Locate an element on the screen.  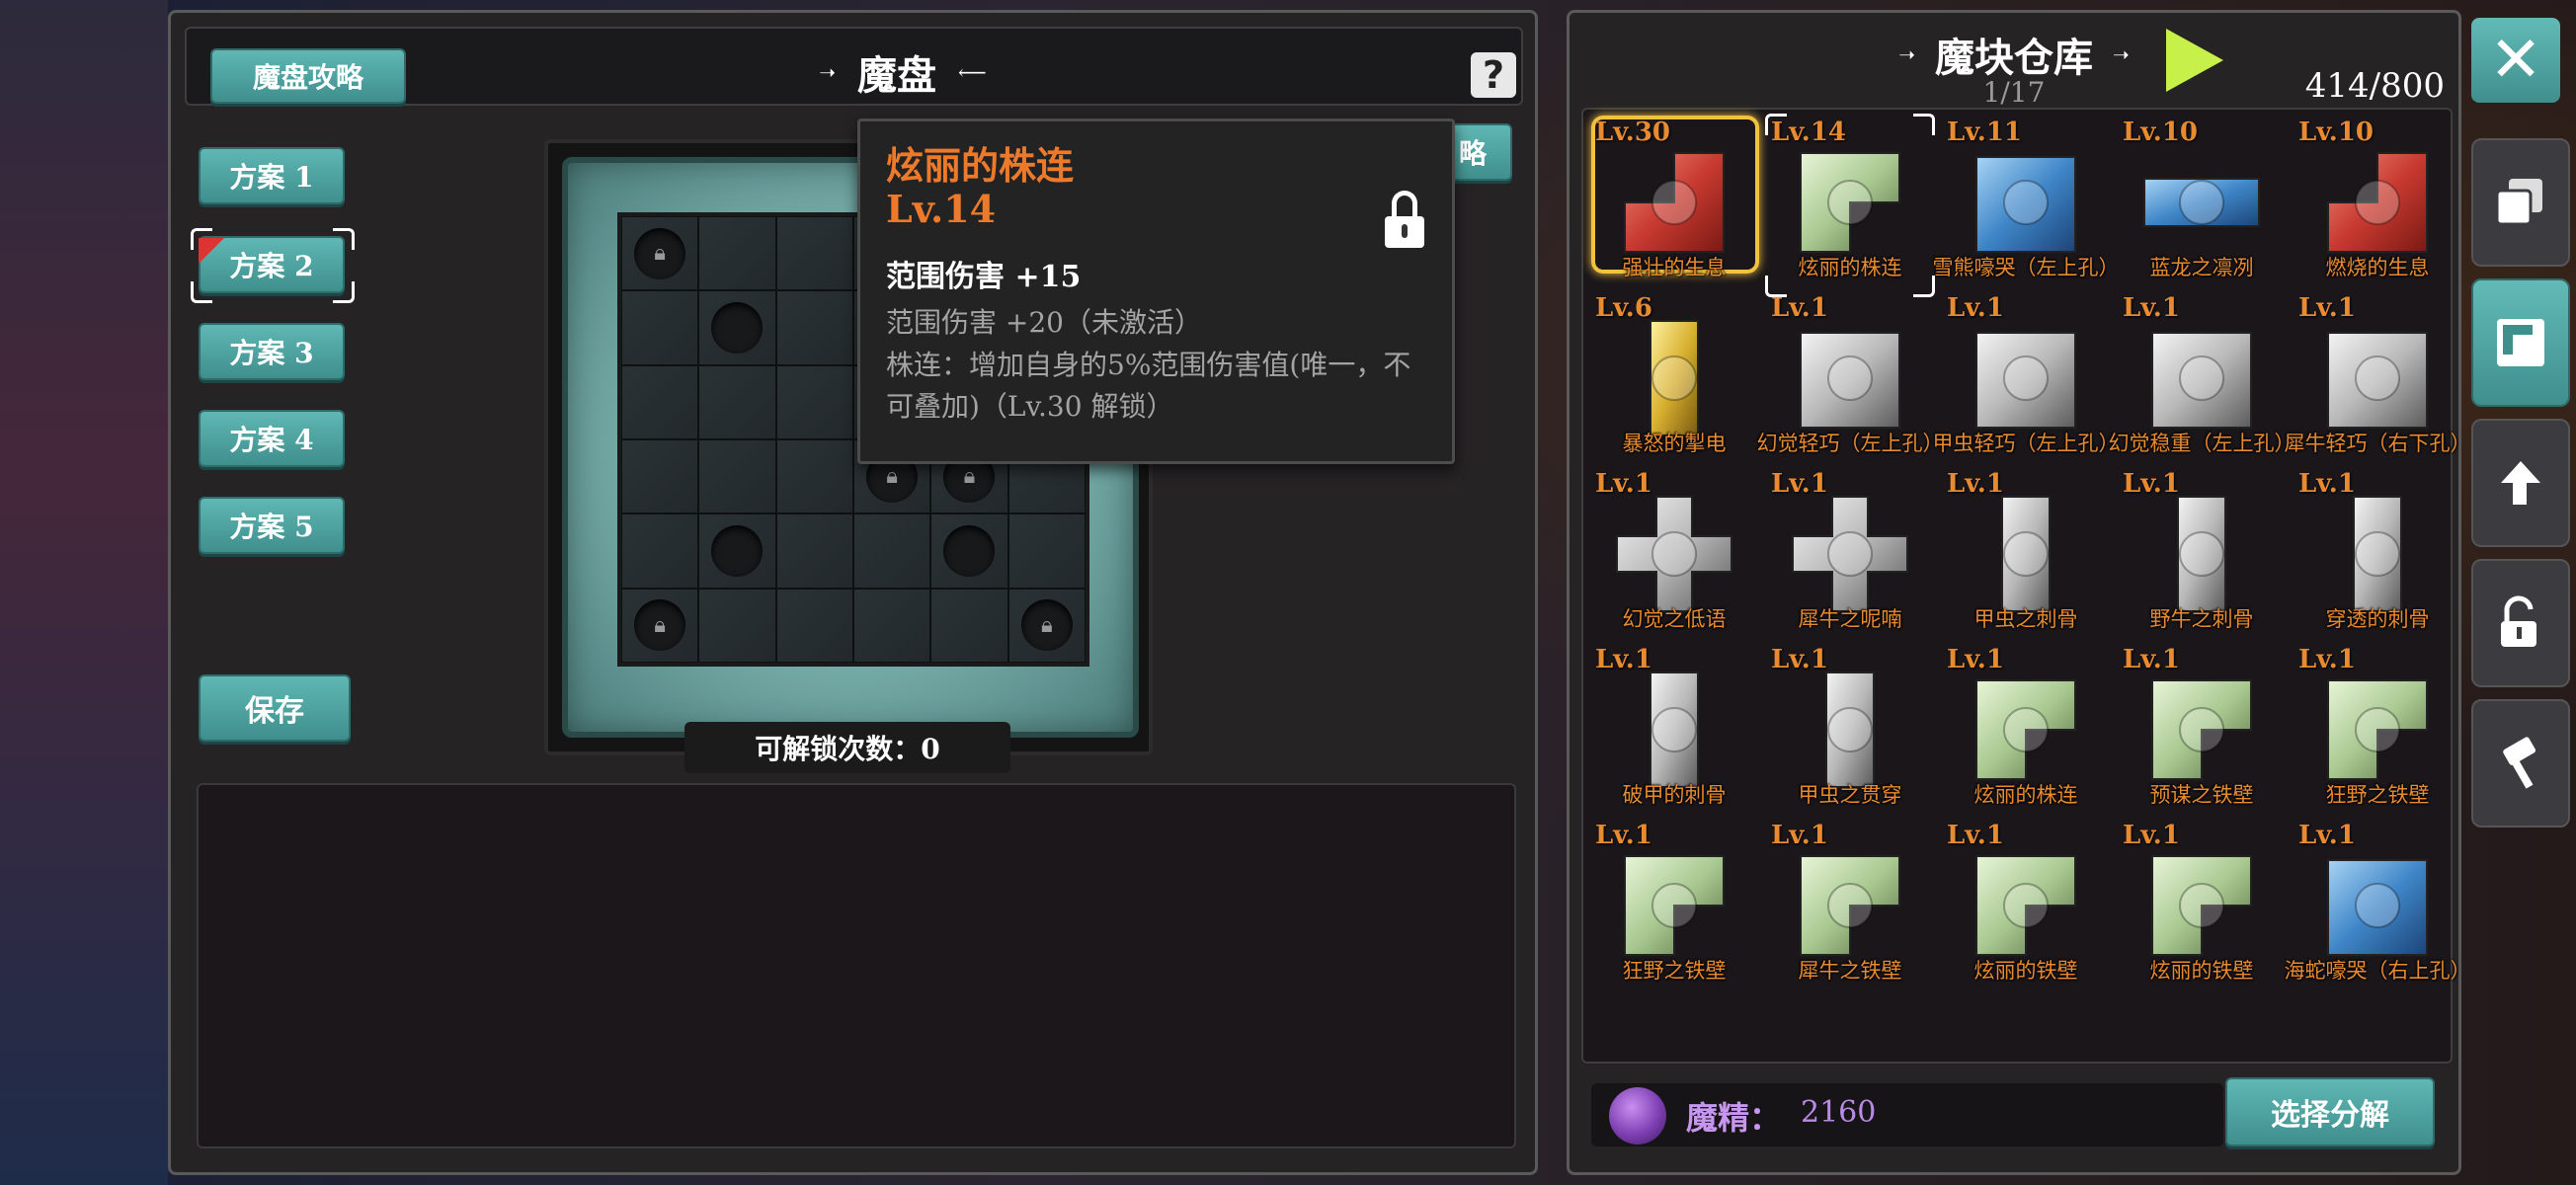
warehouse-item: Lv.1 穿透的刺骨 is located at coordinates (2377, 552).